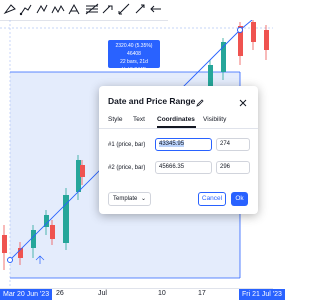 The height and width of the screenshot is (301, 320). I want to click on pencil-icon, so click(200, 101).